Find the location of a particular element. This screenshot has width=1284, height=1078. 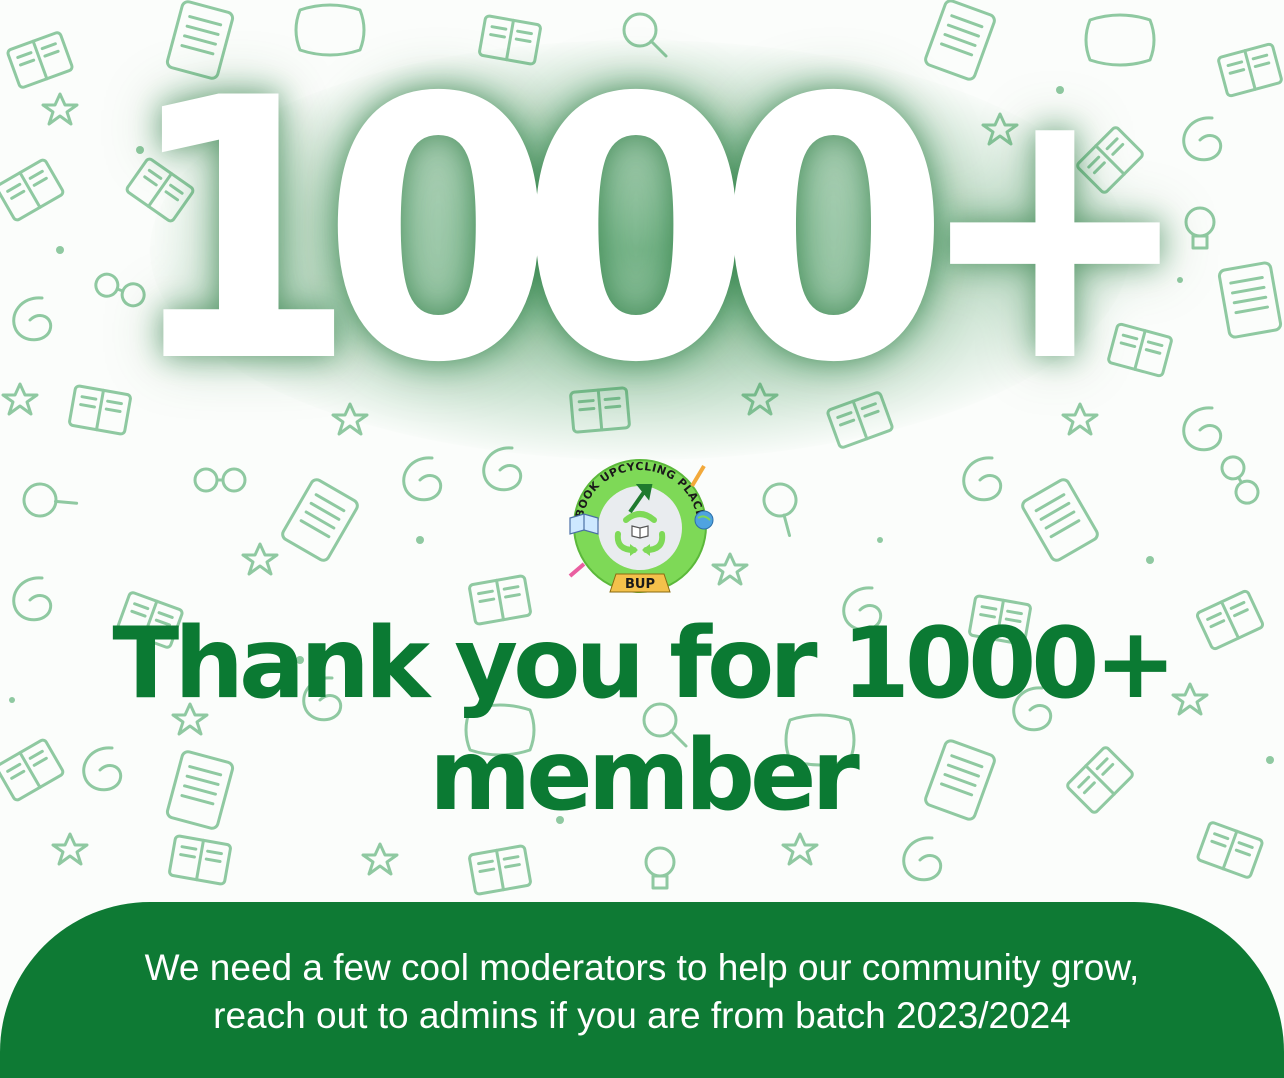

book-icon is located at coordinates (640, 532).